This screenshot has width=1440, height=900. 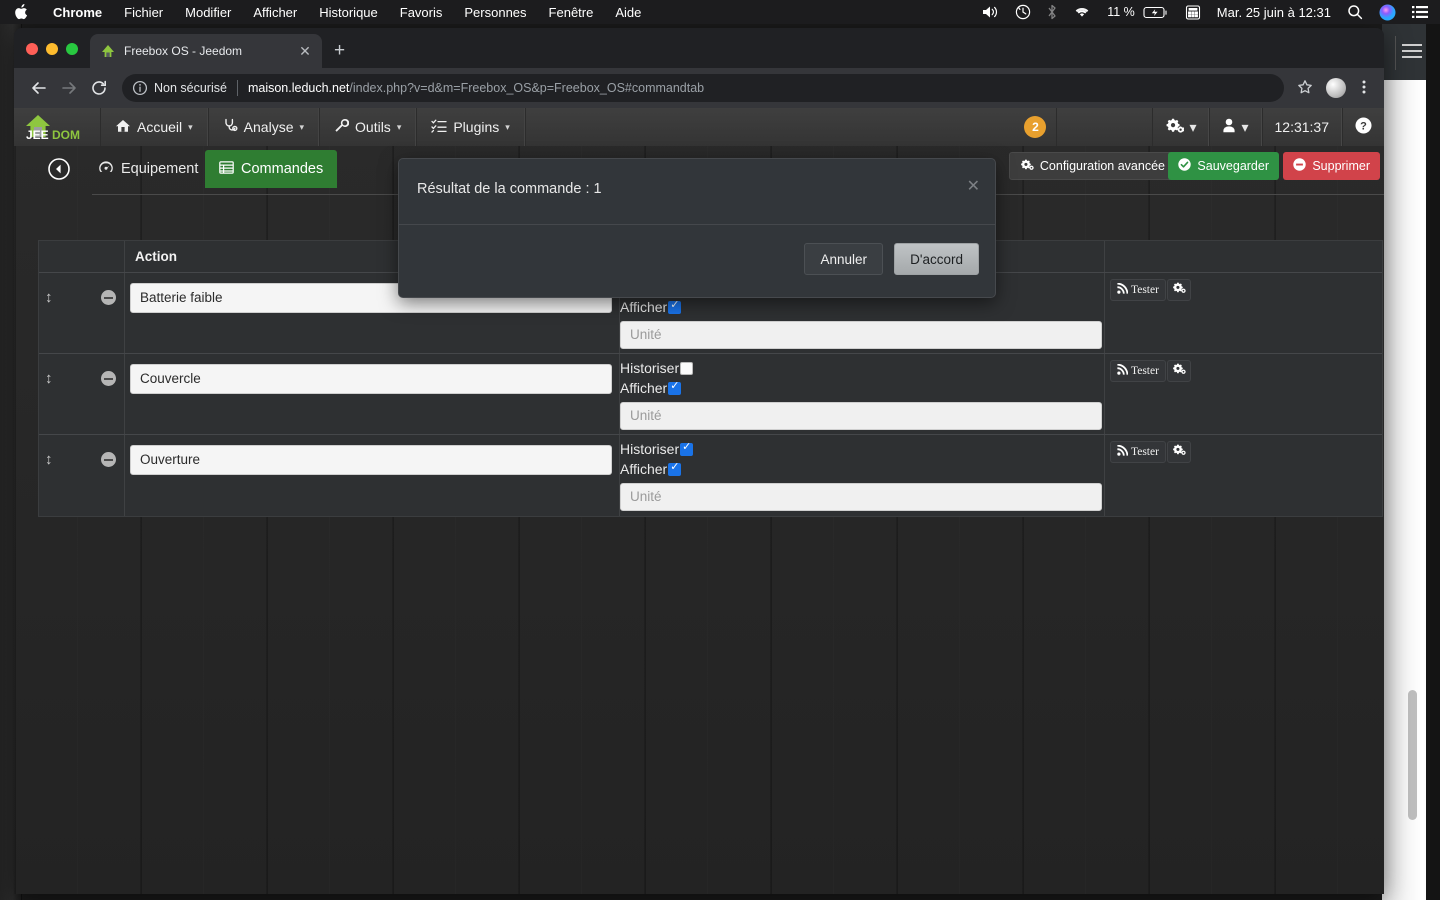 I want to click on nav-item-accueil: Accueil ▾, so click(x=154, y=127).